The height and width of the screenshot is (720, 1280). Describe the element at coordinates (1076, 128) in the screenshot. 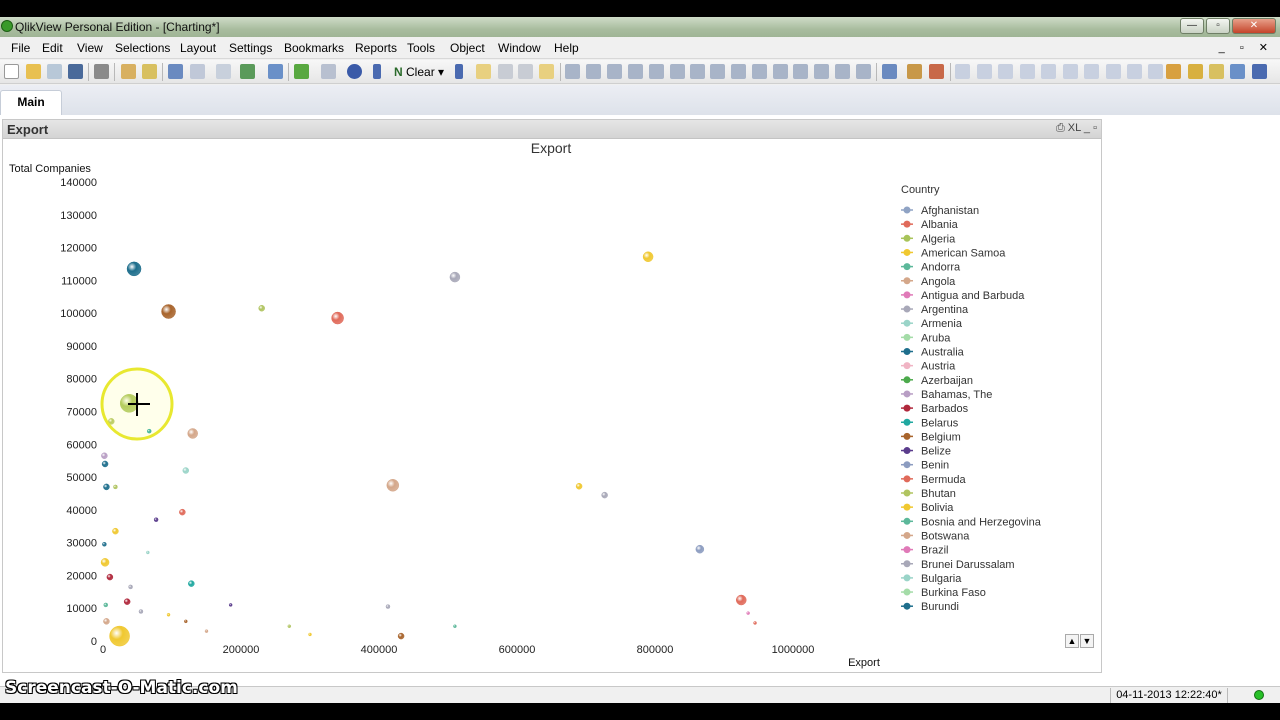

I see `caption-icons: ⎙ XL _ ▫` at that location.